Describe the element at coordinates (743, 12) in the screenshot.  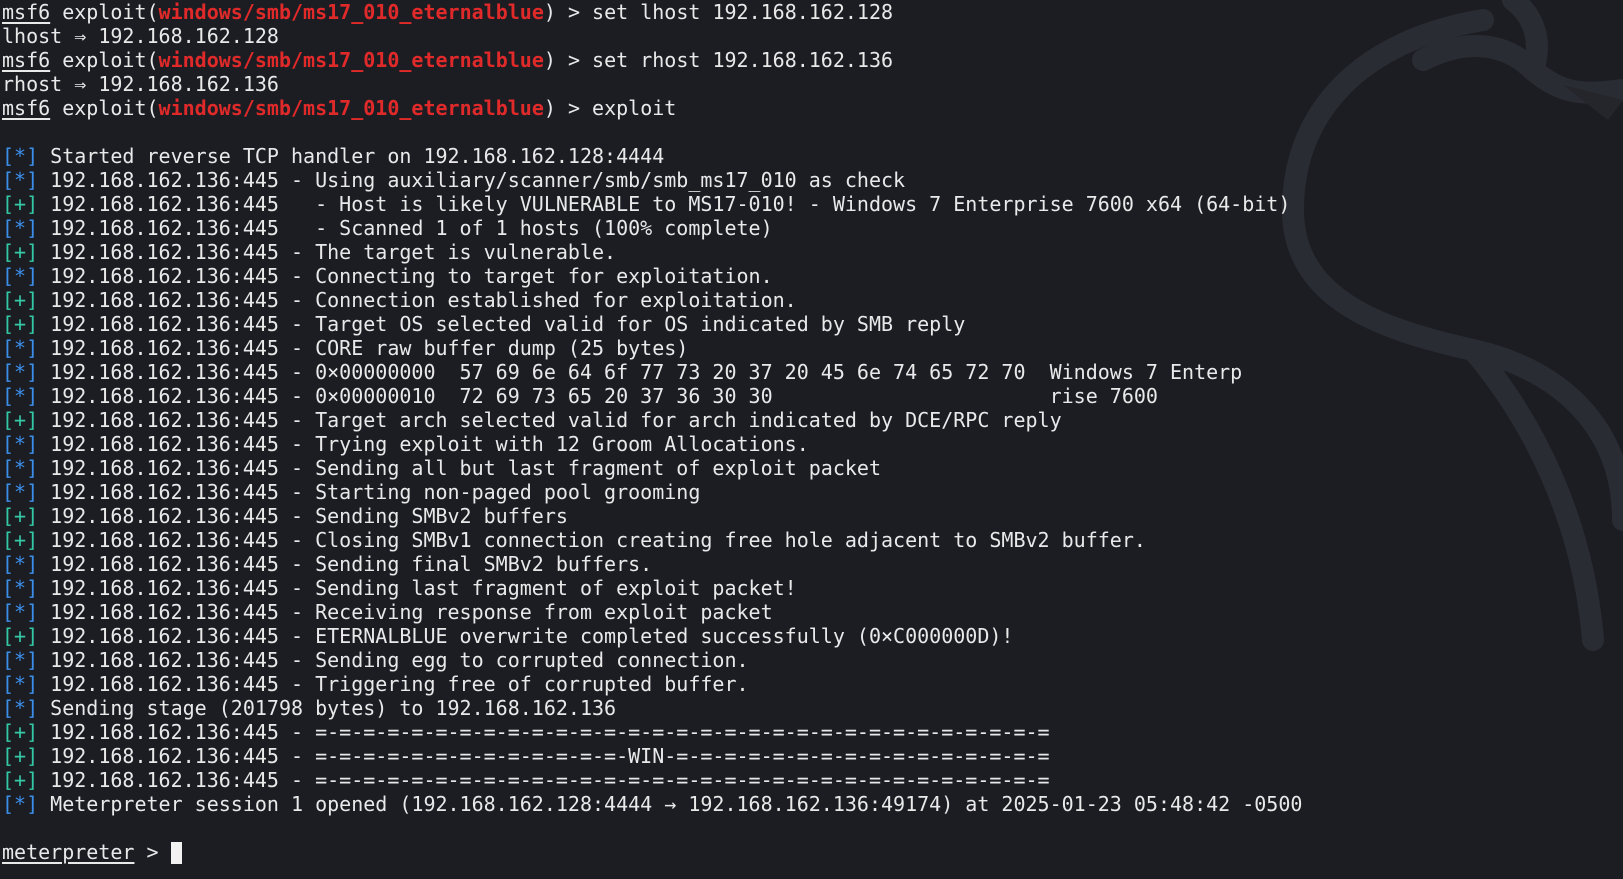
I see `command-text: set lhost 192.168.162.128` at that location.